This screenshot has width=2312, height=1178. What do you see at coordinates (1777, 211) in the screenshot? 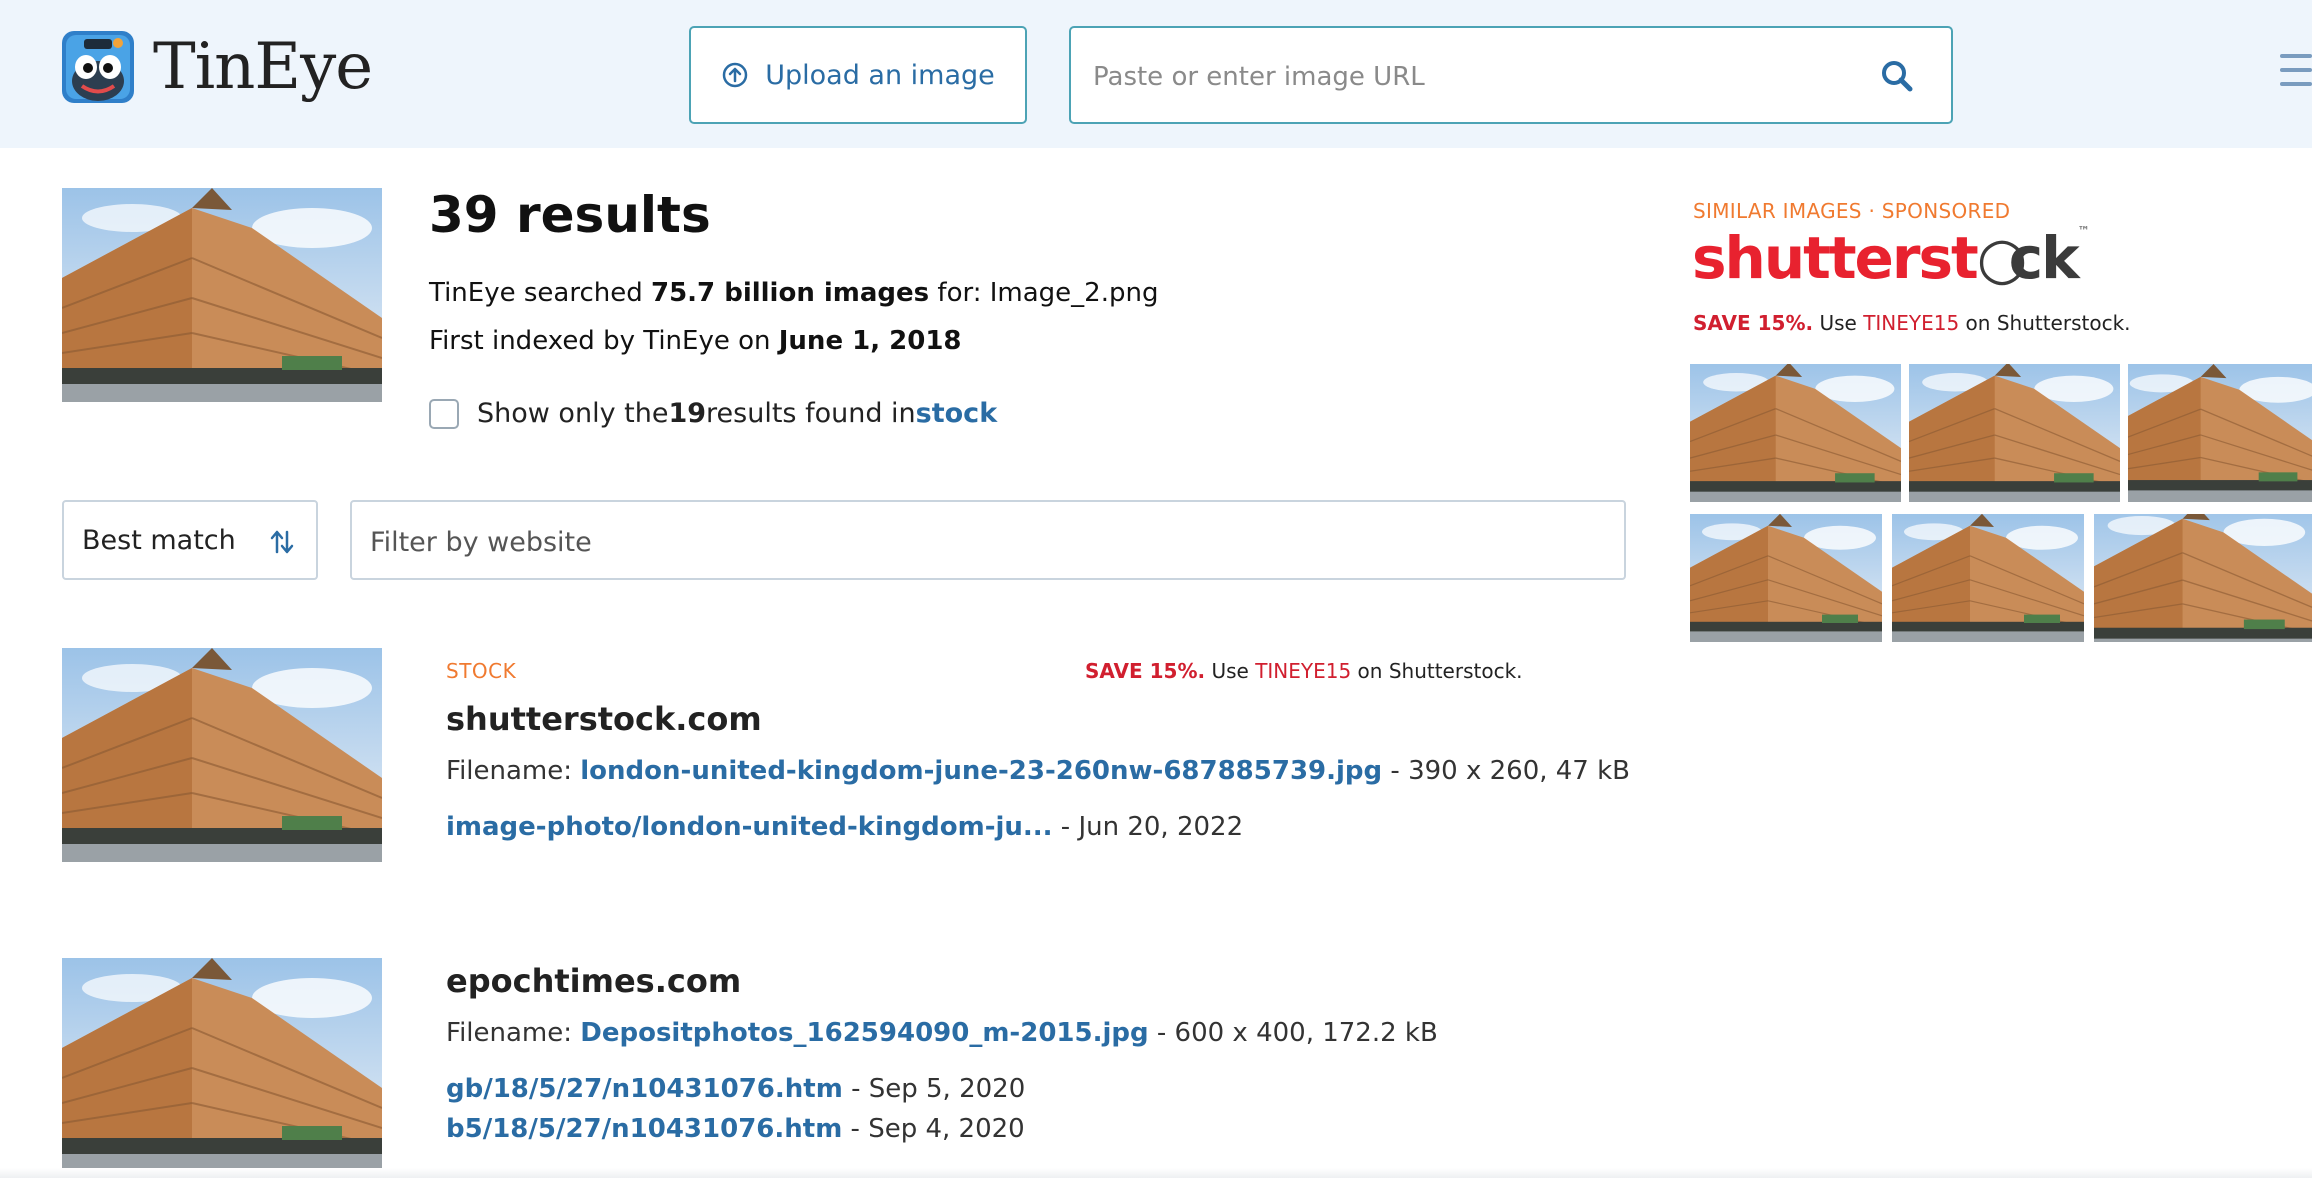
I see `similar-label-left: SIMILAR IMAGES` at bounding box center [1777, 211].